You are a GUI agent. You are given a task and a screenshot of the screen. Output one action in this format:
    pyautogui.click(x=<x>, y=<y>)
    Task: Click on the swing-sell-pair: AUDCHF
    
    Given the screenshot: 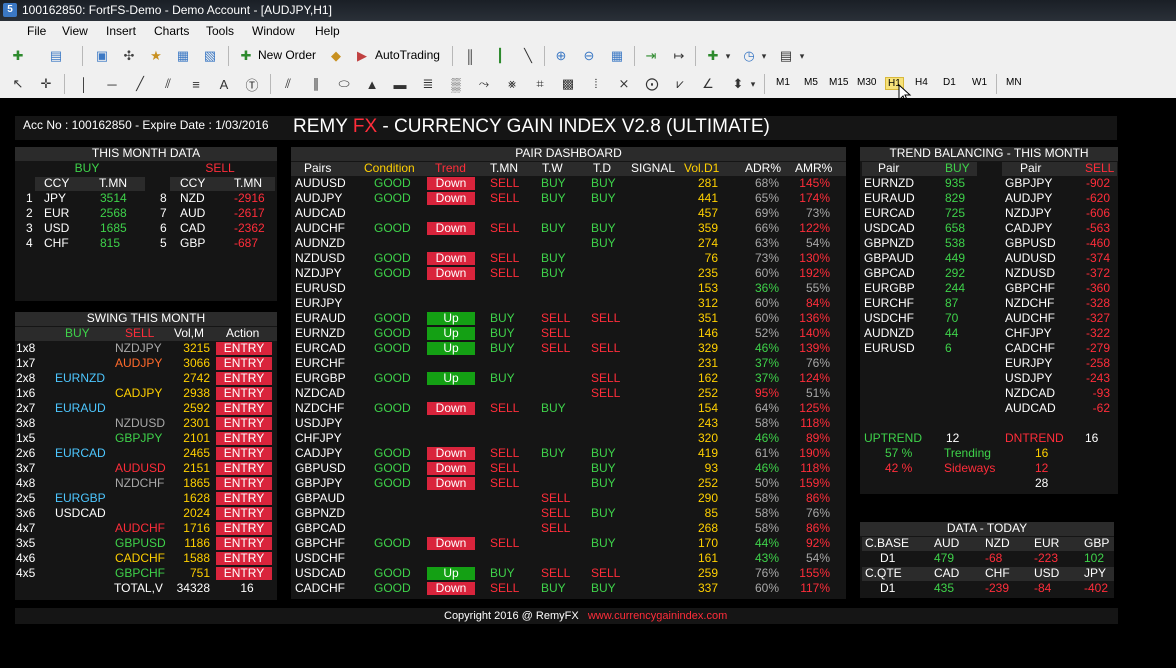 What is the action you would take?
    pyautogui.click(x=140, y=528)
    